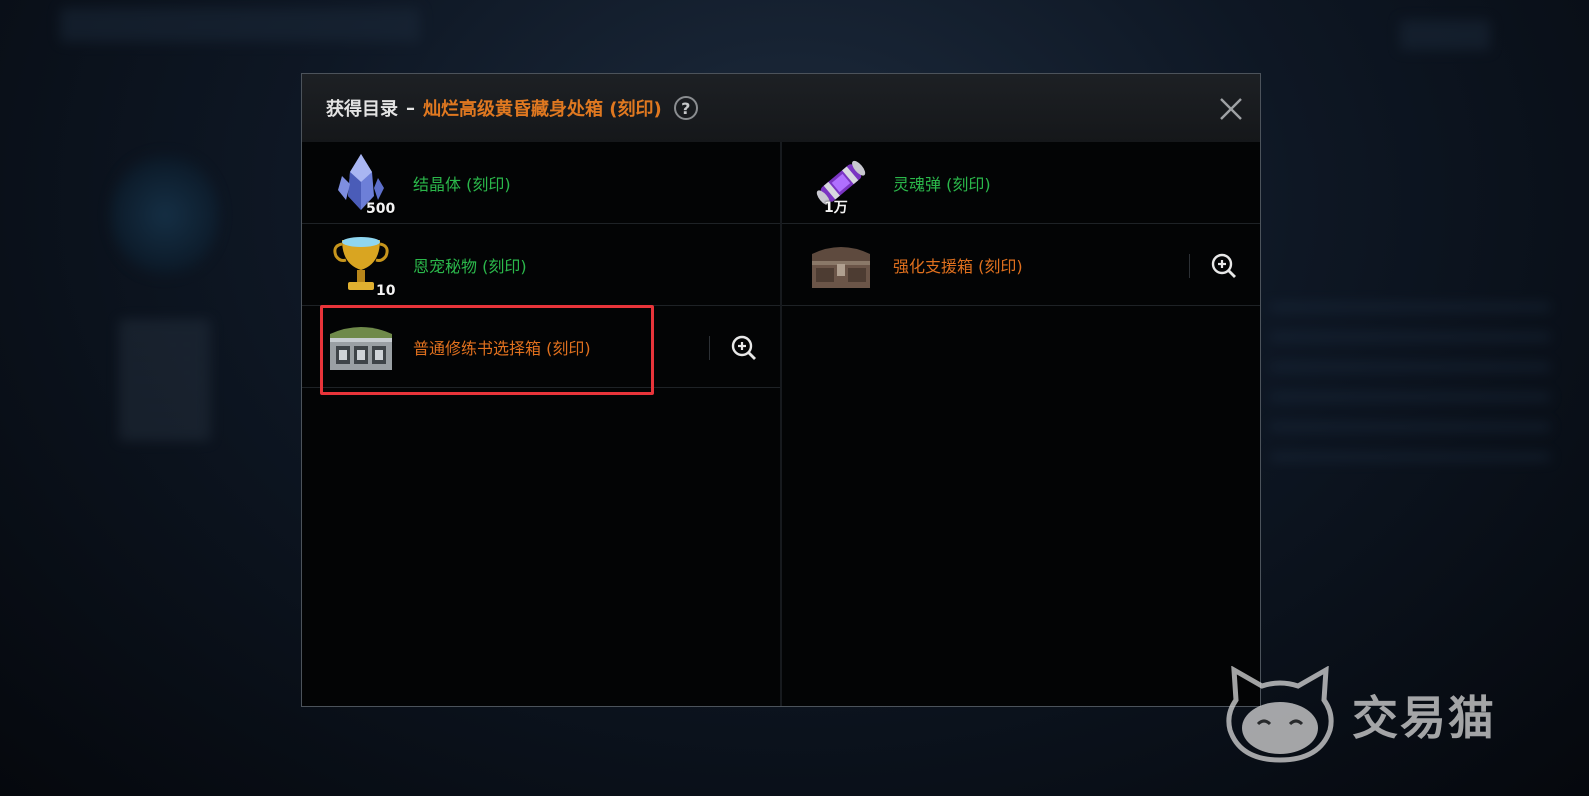 This screenshot has width=1589, height=796. Describe the element at coordinates (541, 183) in the screenshot. I see `list-item: 500 结晶体 (刻印)` at that location.